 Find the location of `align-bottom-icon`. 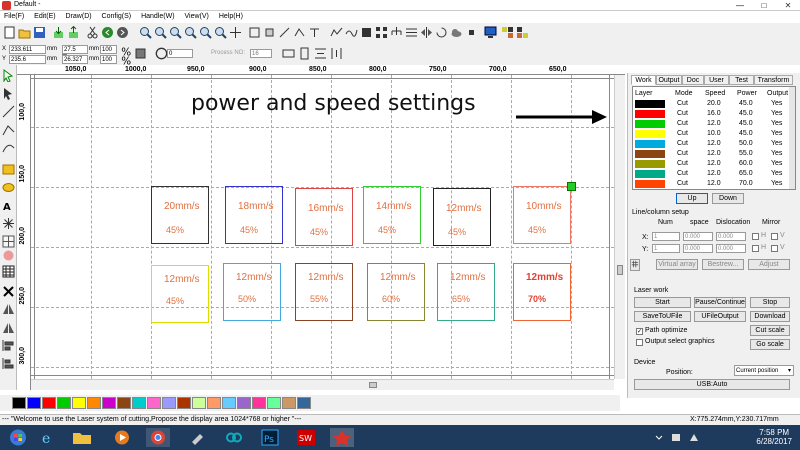

align-bottom-icon is located at coordinates (314, 32).